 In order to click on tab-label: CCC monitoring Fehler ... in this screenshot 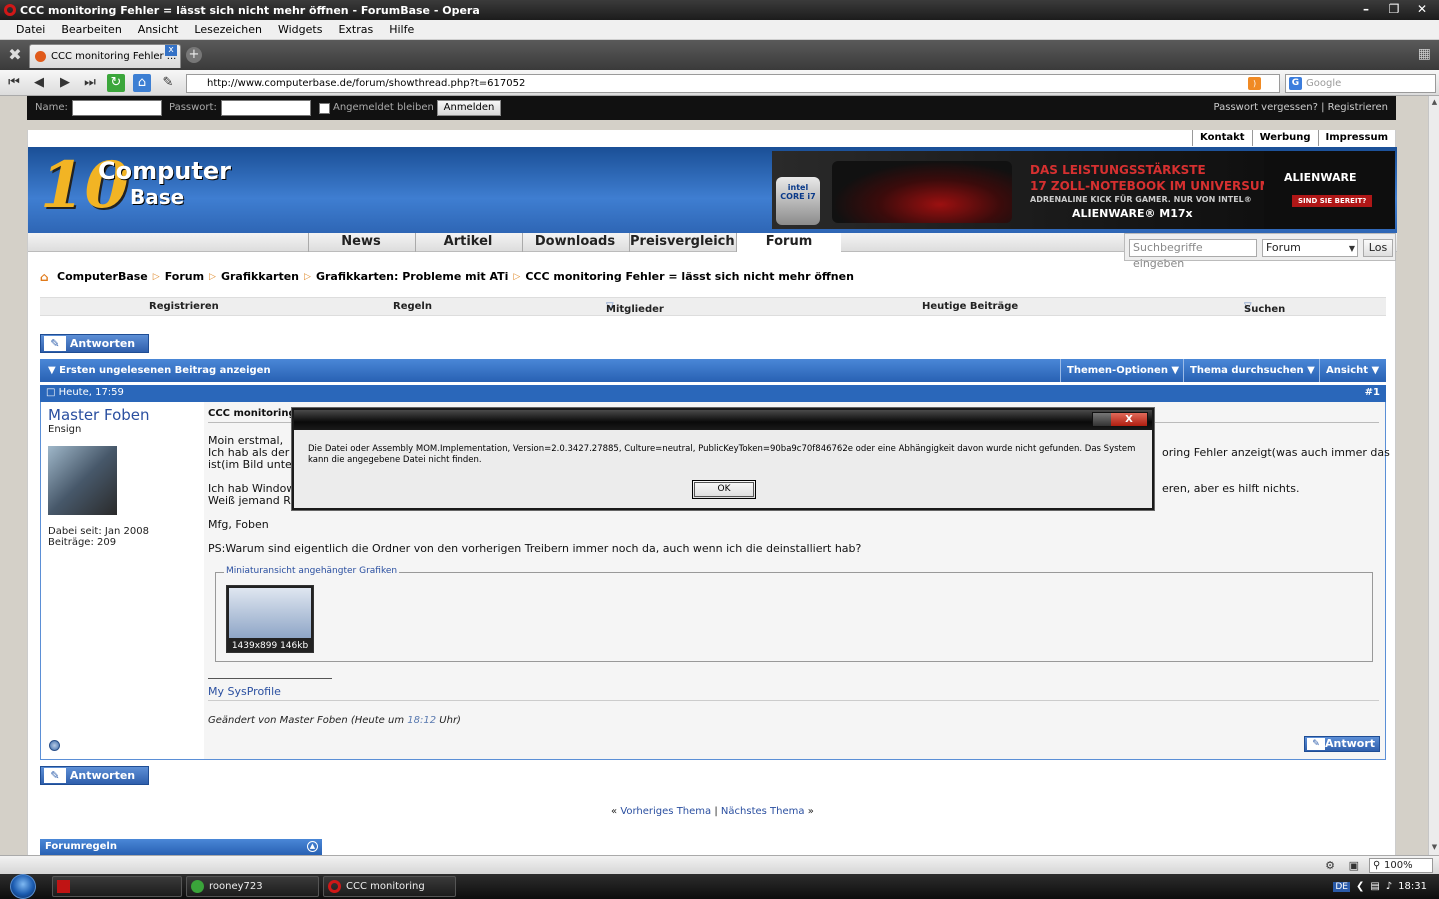, I will do `click(114, 56)`.